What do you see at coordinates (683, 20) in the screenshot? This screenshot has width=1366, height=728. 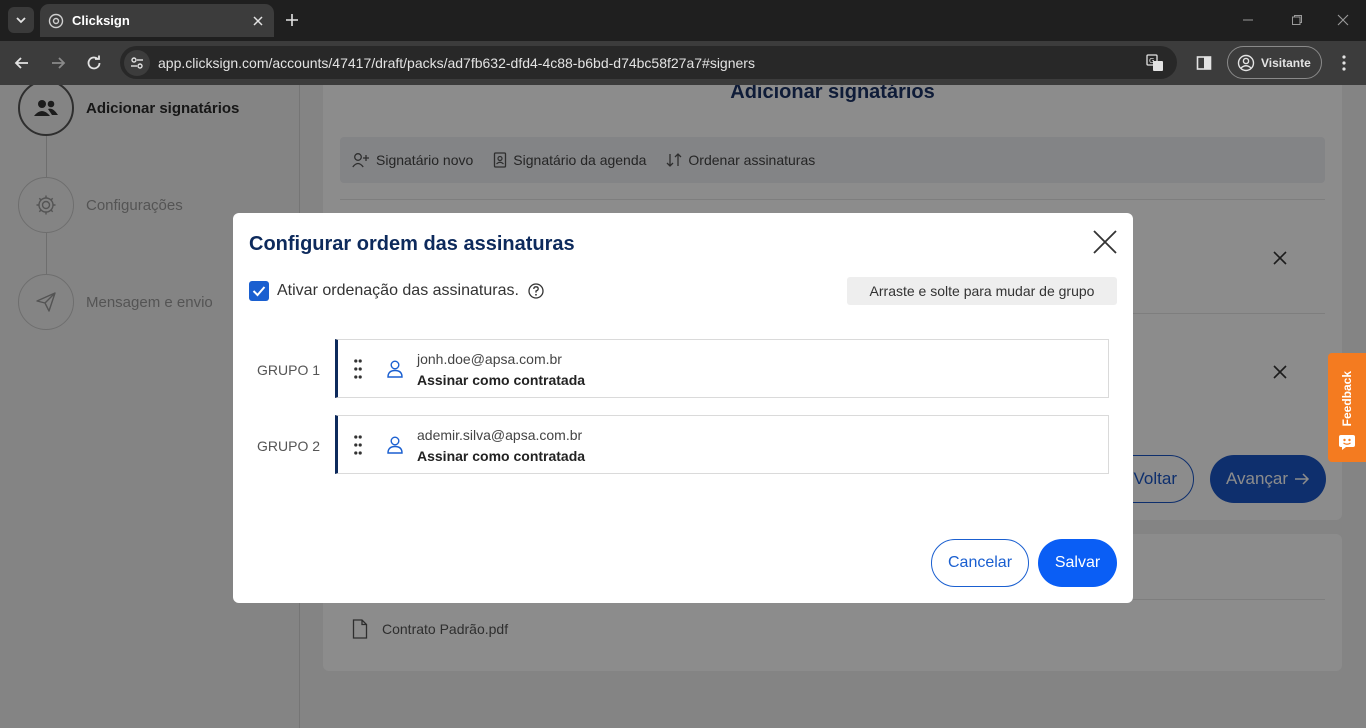 I see `browser-tab-bar: Clicksign` at bounding box center [683, 20].